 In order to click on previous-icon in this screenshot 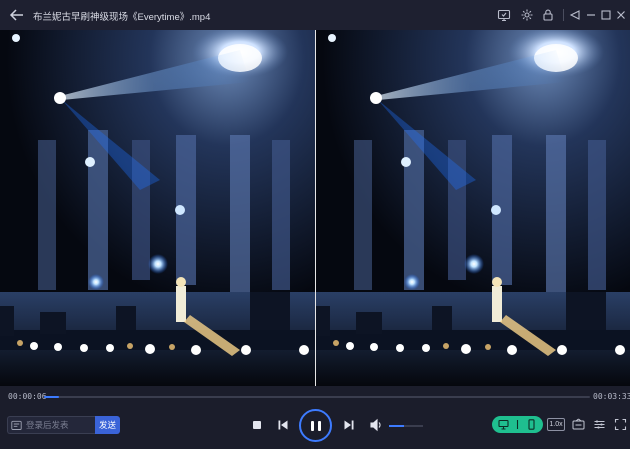, I will do `click(283, 425)`.